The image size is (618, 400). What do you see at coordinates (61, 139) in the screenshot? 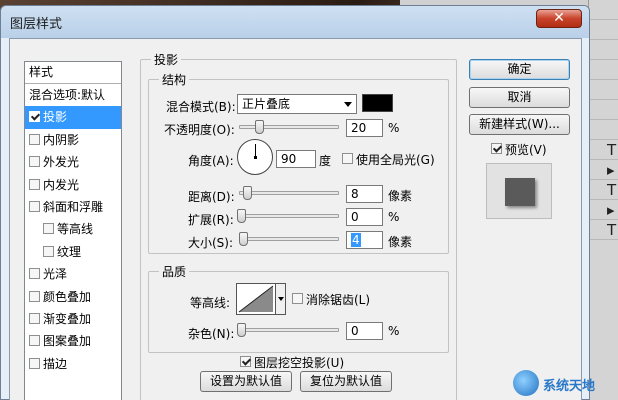
I see `style-item-label: 内阴影` at bounding box center [61, 139].